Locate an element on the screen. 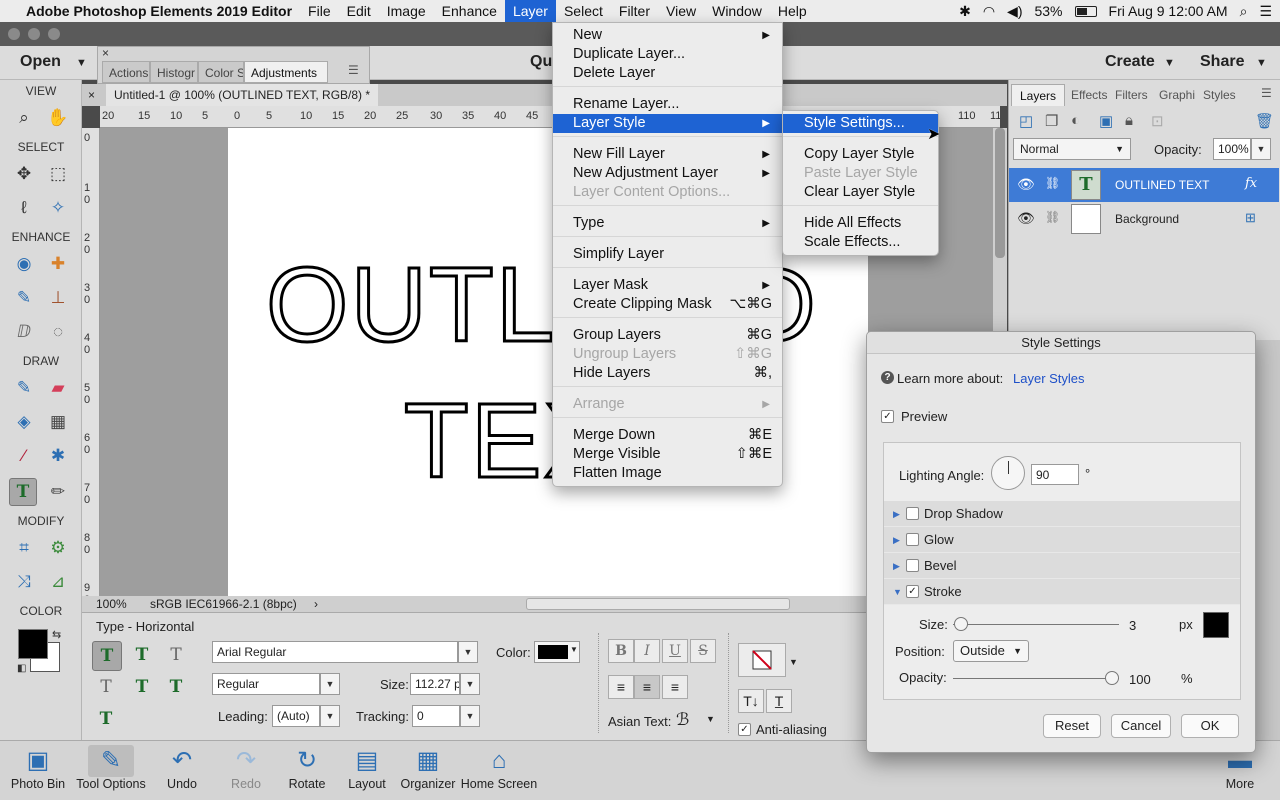 The width and height of the screenshot is (1280, 800). horizontal-type-icon: T is located at coordinates (107, 656).